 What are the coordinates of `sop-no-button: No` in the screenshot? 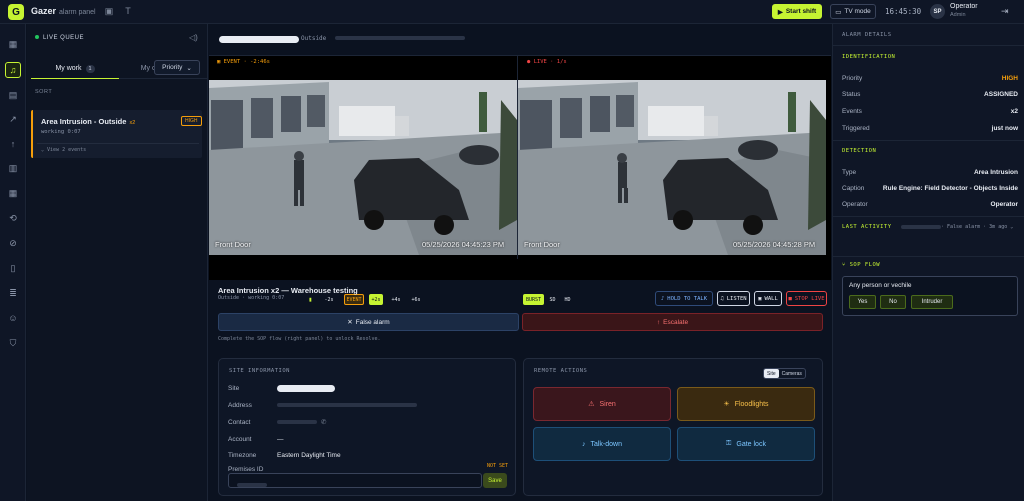 It's located at (893, 302).